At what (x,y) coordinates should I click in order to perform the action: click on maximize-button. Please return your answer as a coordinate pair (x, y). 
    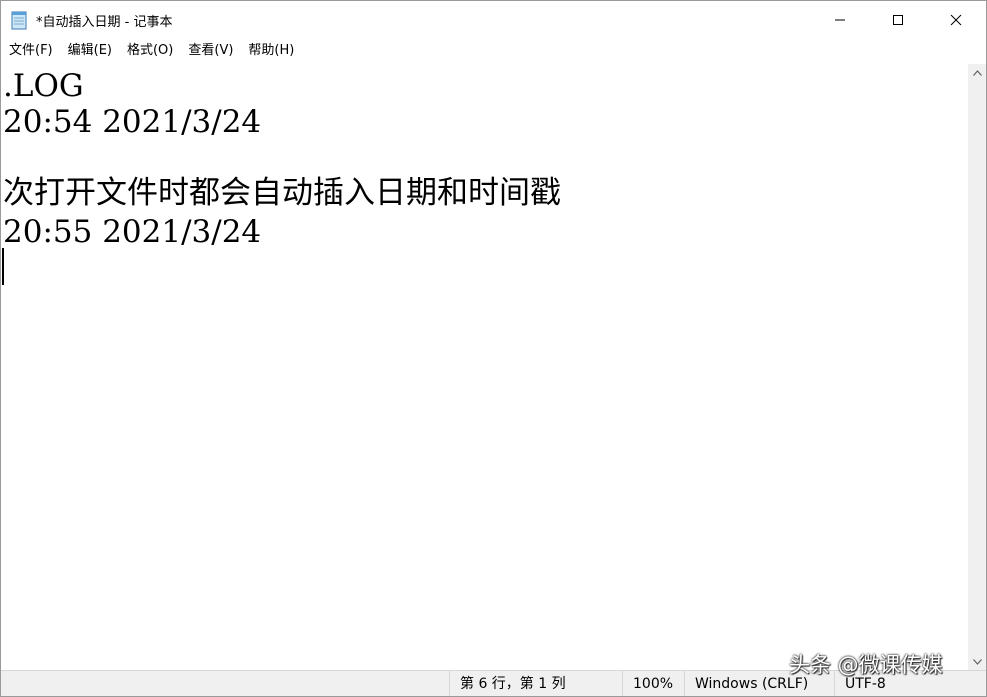
    Looking at the image, I should click on (898, 20).